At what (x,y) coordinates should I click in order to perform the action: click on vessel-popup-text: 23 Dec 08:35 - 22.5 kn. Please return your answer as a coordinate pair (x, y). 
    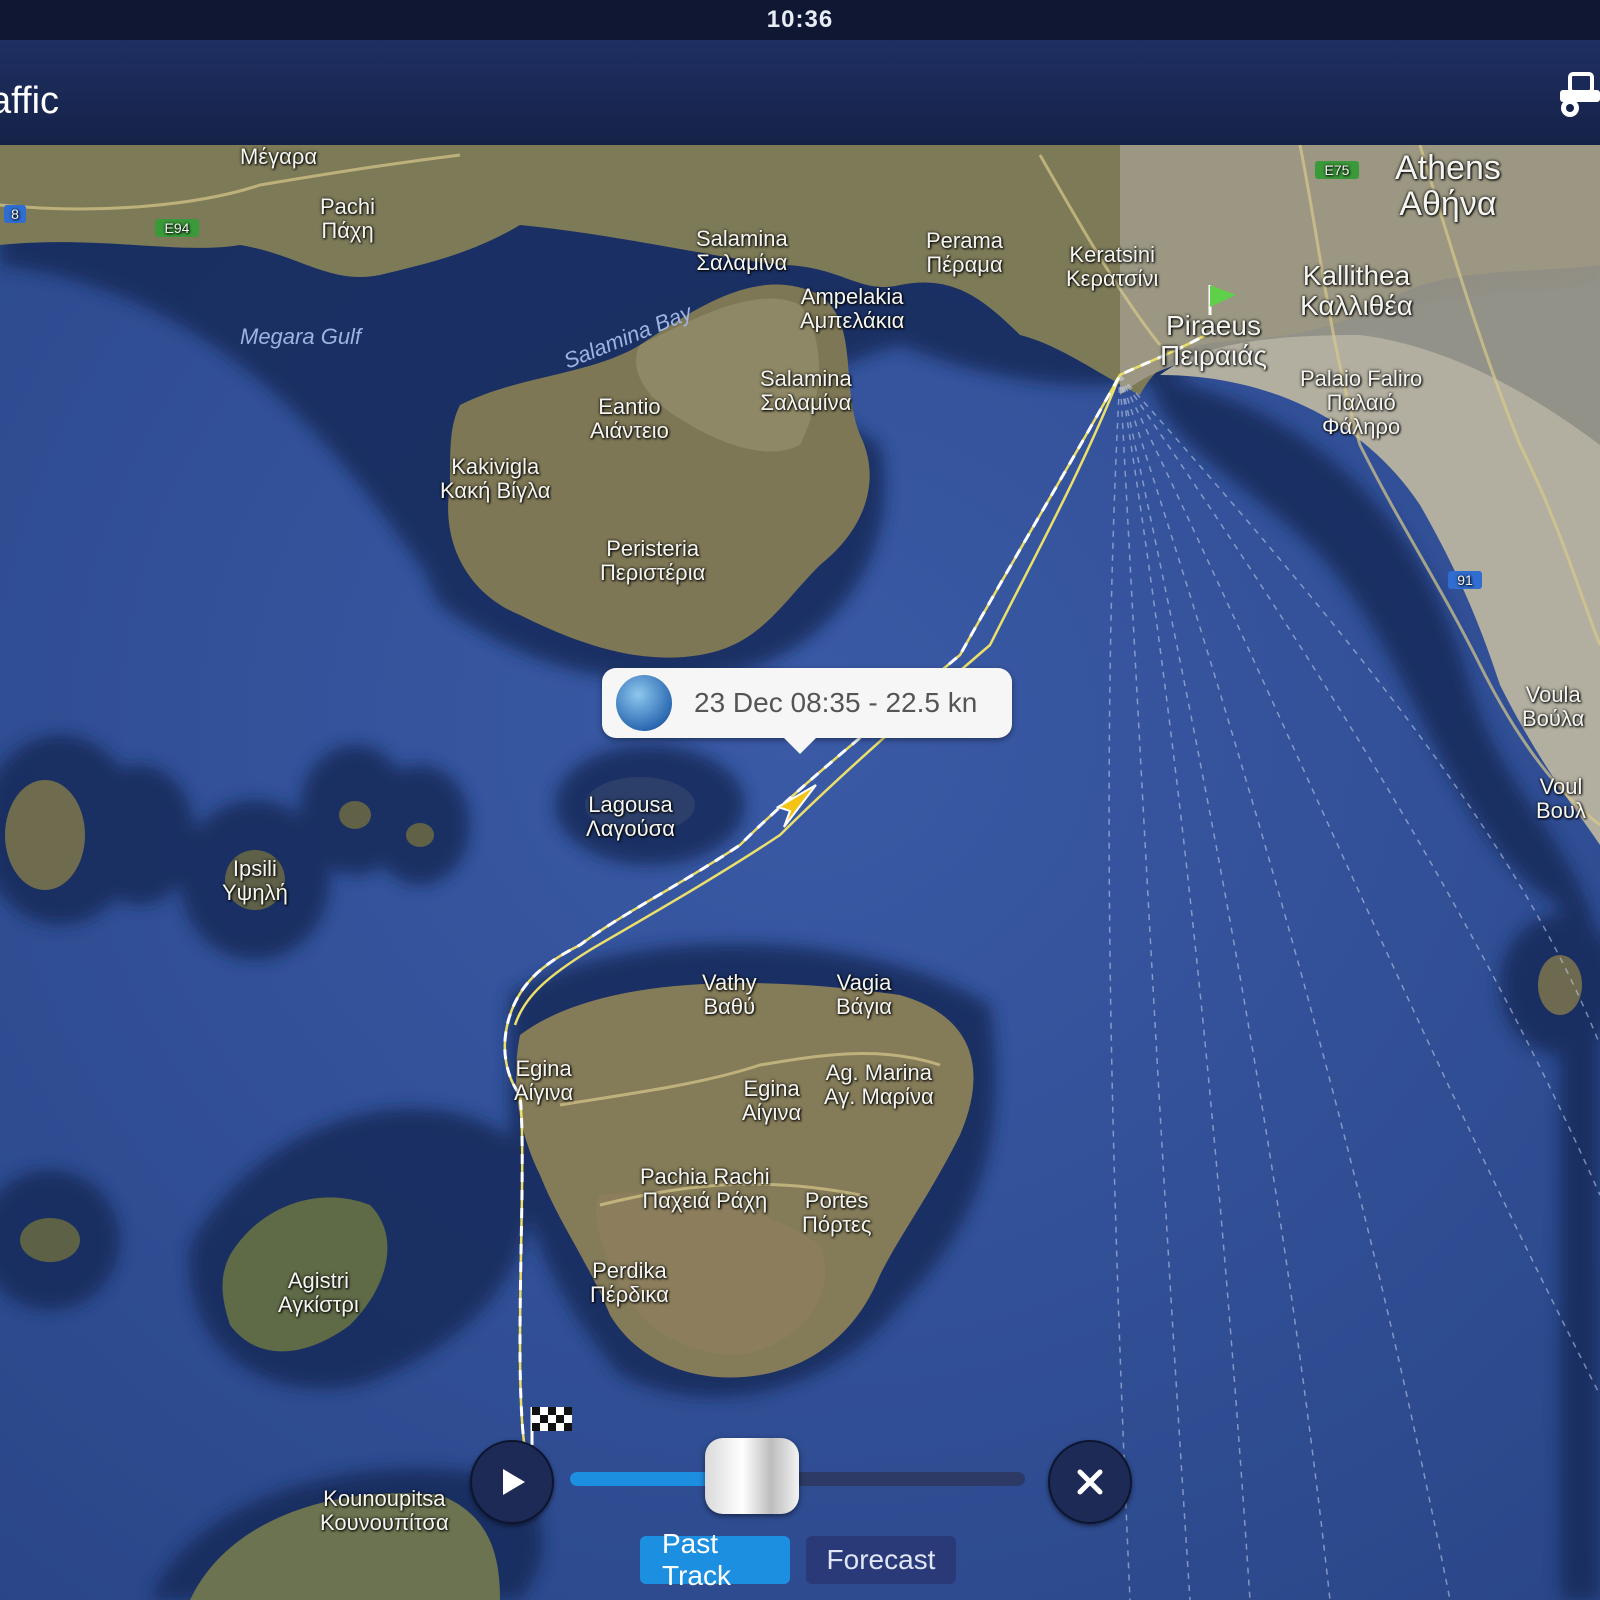
    Looking at the image, I should click on (836, 702).